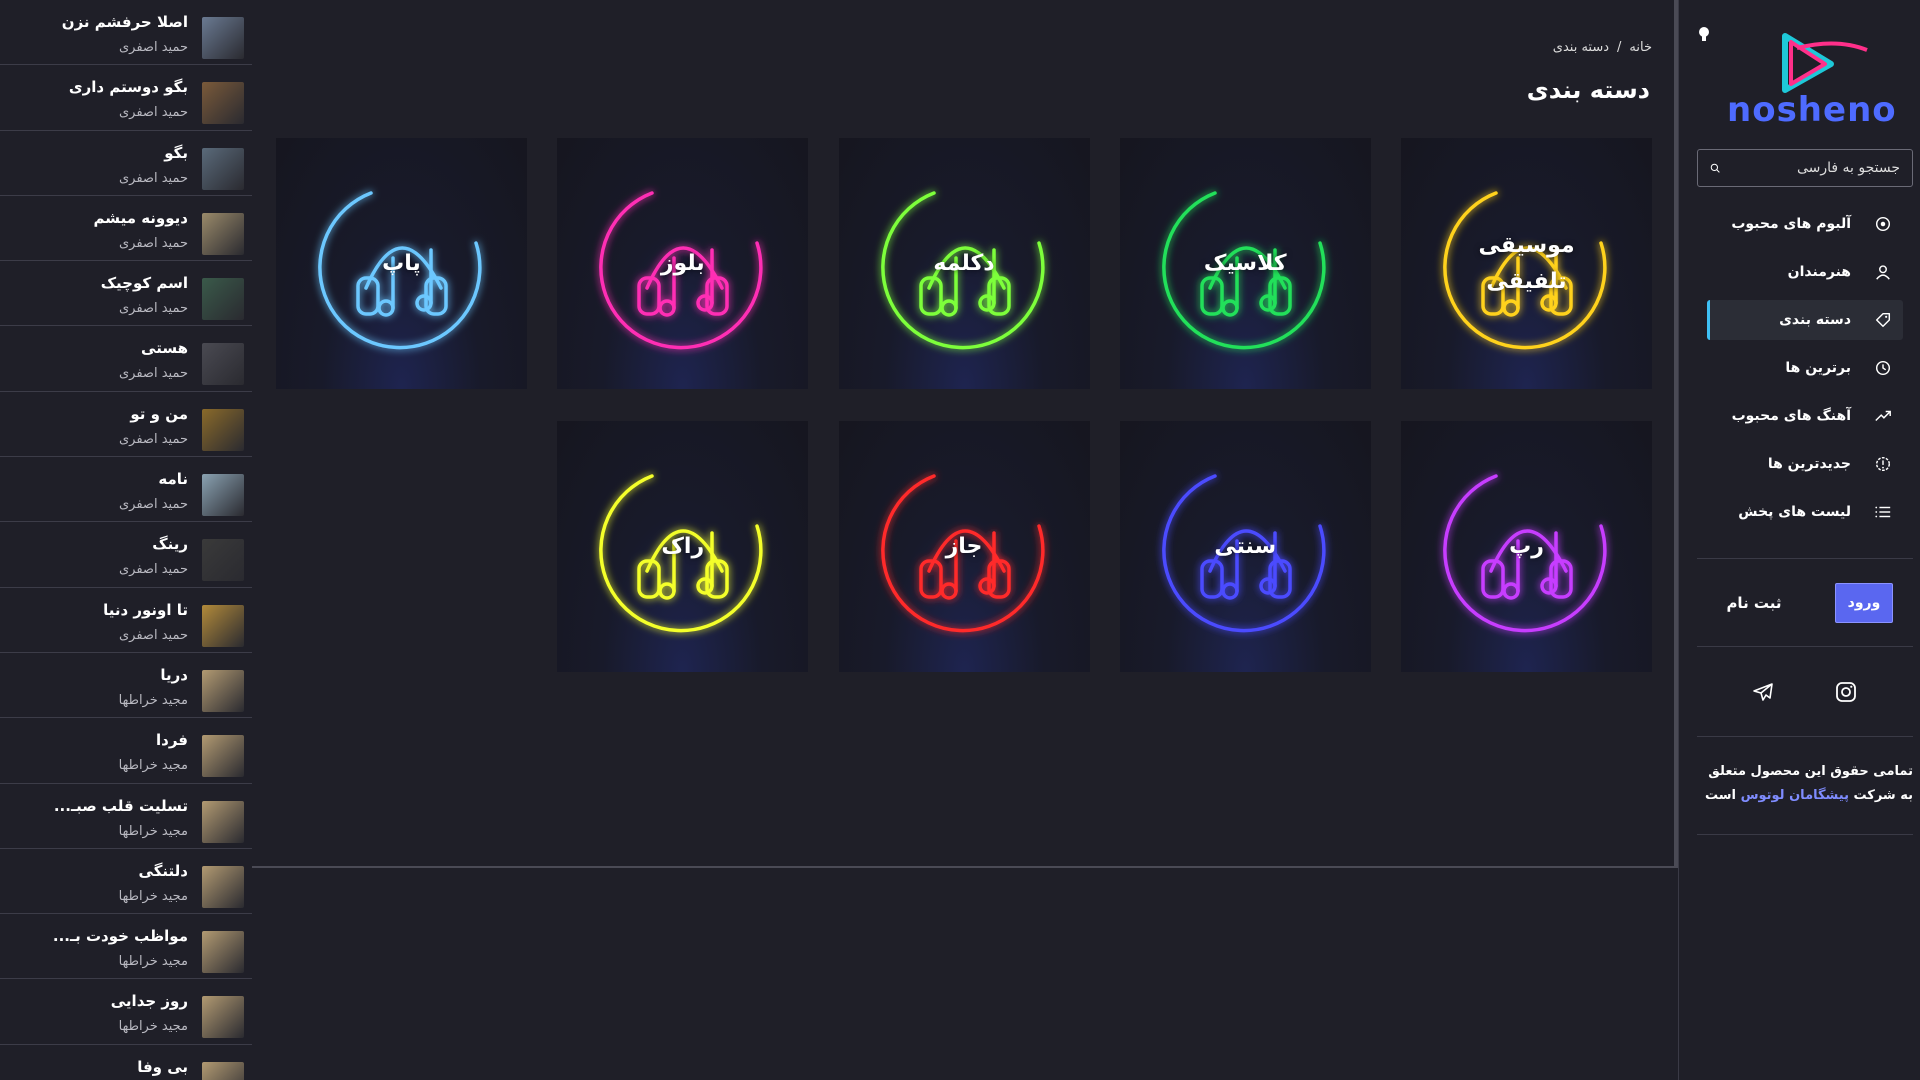  What do you see at coordinates (159, 413) in the screenshot?
I see `song-title: من و تو` at bounding box center [159, 413].